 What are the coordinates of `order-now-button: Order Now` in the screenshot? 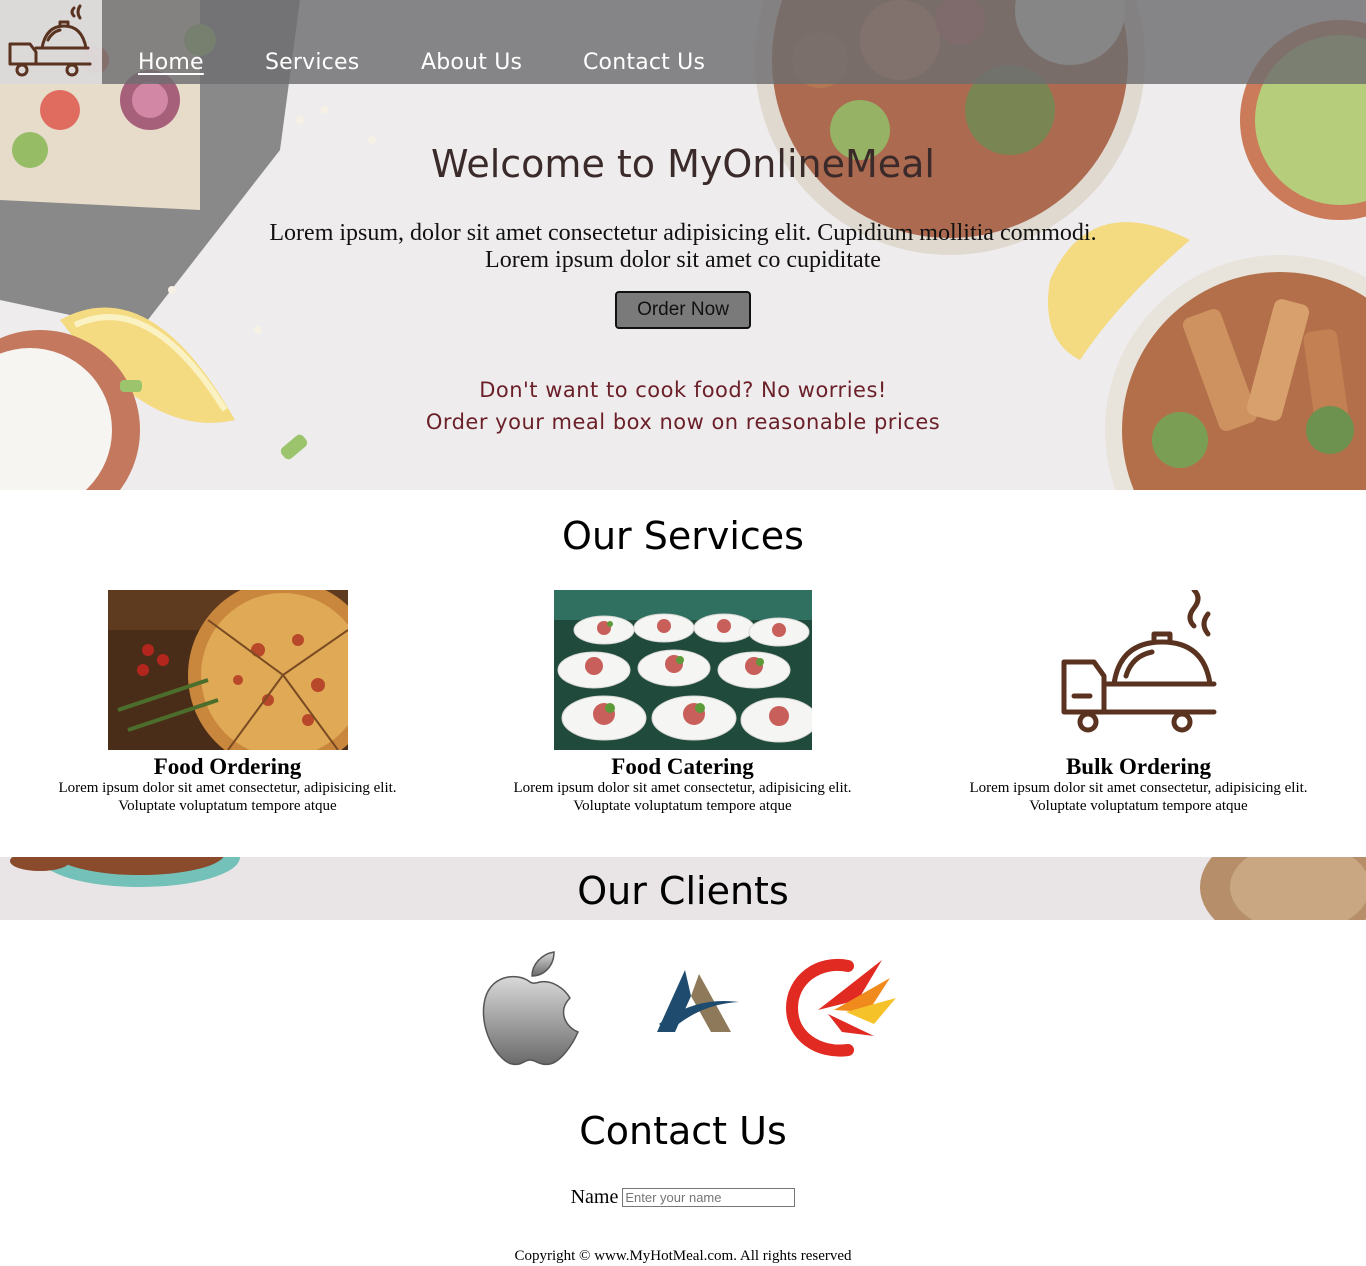 It's located at (683, 310).